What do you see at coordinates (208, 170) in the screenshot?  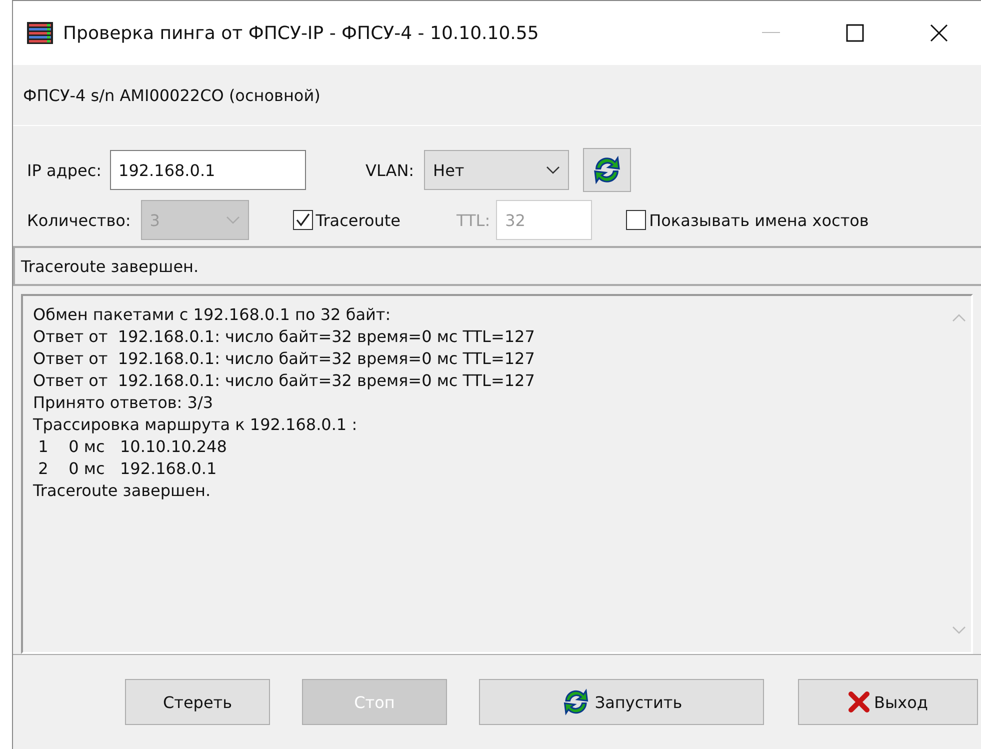 I see `ip-field: 192.168.0.1` at bounding box center [208, 170].